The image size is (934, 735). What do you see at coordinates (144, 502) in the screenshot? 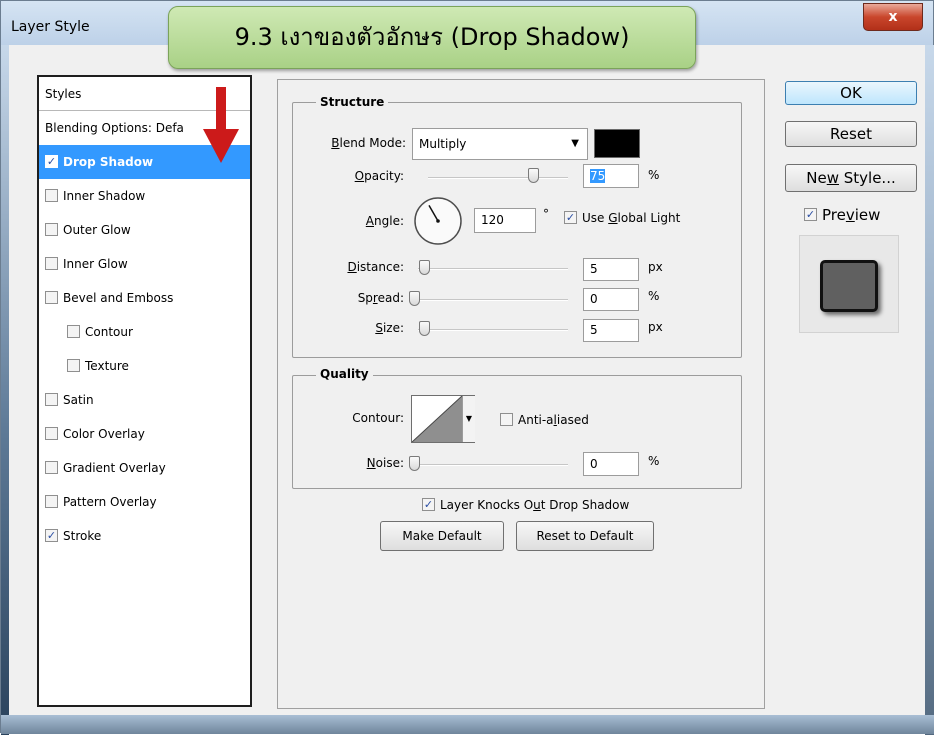
I see `style-item-pattern-overlay: Pattern Overlay` at bounding box center [144, 502].